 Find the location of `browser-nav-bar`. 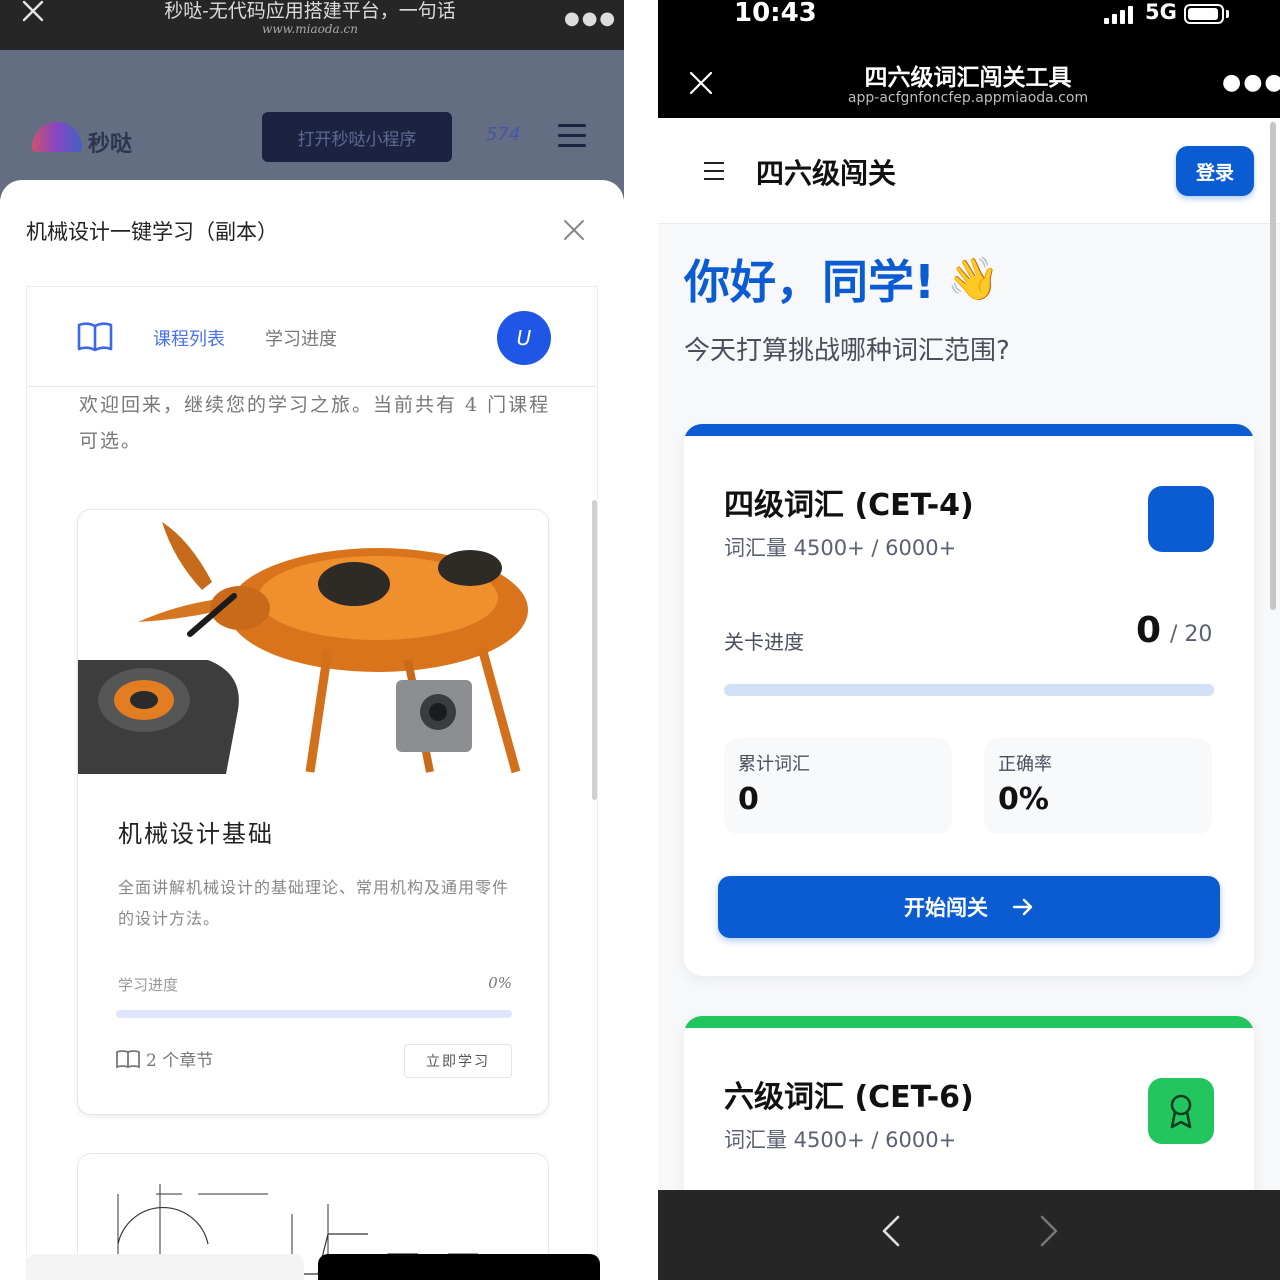

browser-nav-bar is located at coordinates (969, 1235).